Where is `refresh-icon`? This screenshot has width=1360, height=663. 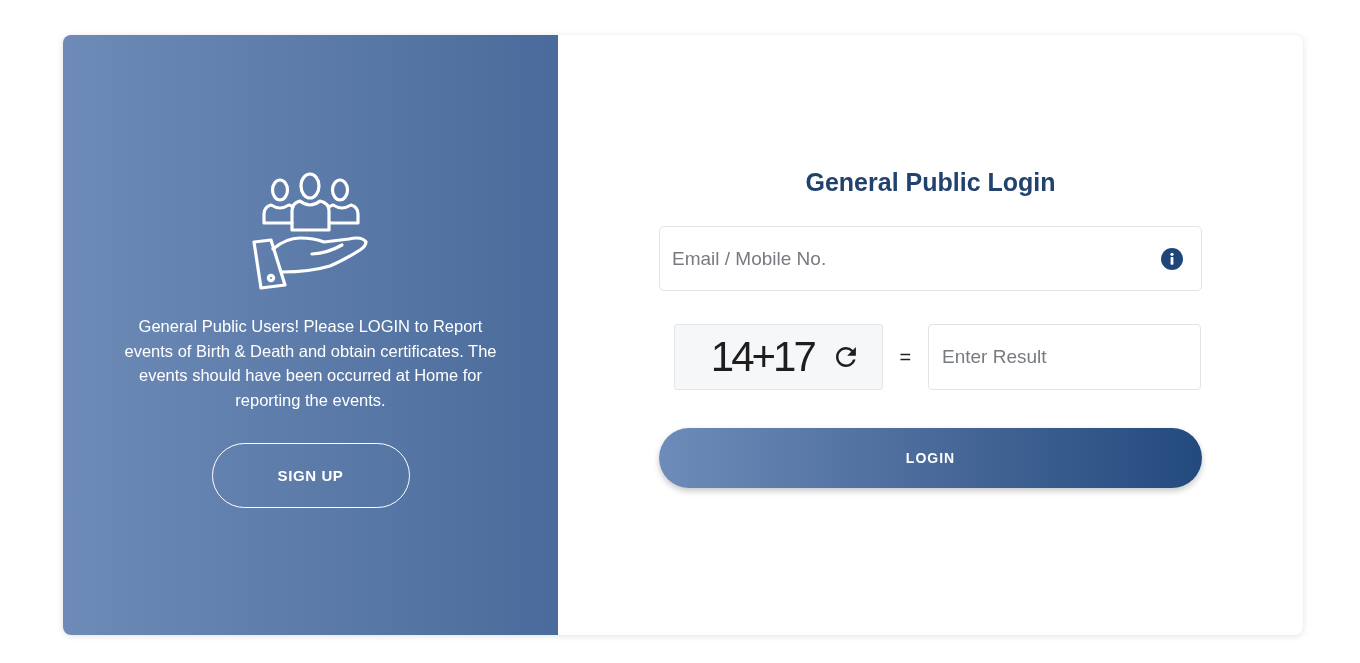
refresh-icon is located at coordinates (845, 357).